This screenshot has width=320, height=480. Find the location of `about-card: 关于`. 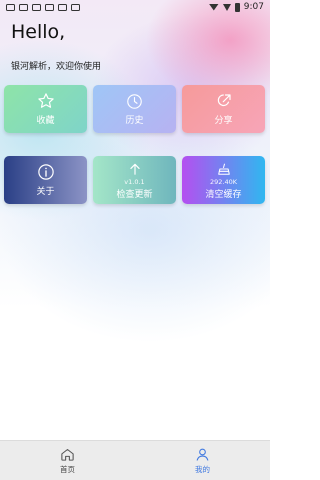

about-card: 关于 is located at coordinates (45, 180).